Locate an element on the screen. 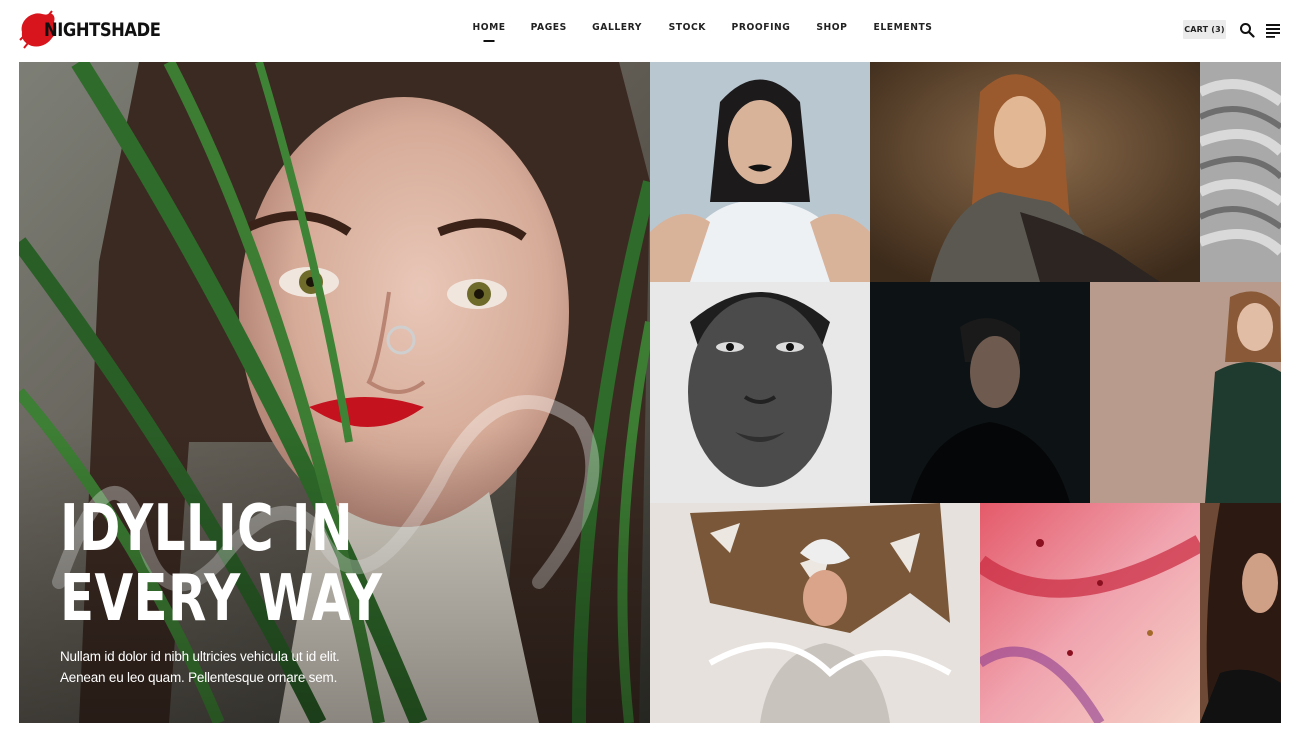 The width and height of the screenshot is (1300, 745). gallery-tile-pink-paint is located at coordinates (1090, 613).